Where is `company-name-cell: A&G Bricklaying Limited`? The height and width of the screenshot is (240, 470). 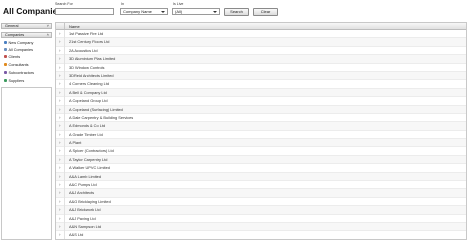 company-name-cell: A&G Bricklaying Limited is located at coordinates (90, 202).